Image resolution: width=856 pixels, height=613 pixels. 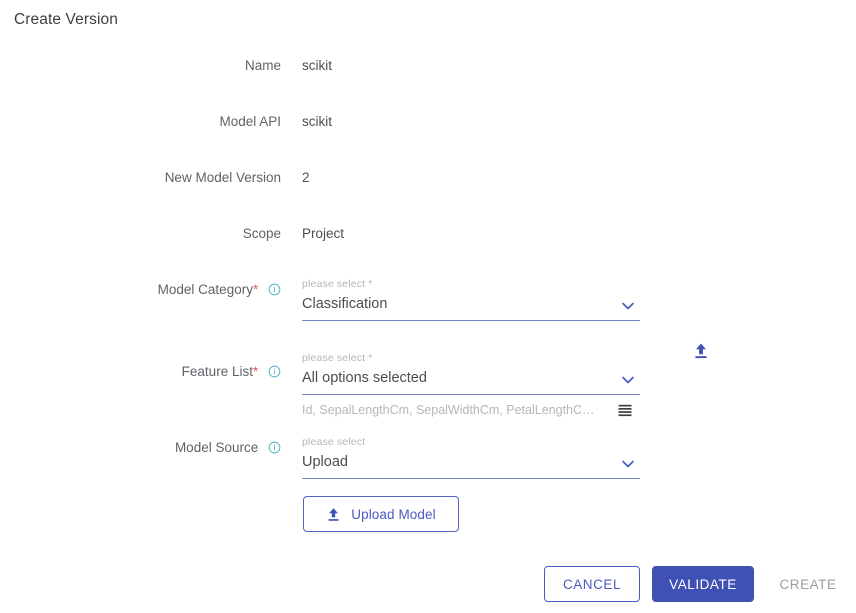 I want to click on field-label-model-api: Model API, so click(x=250, y=121).